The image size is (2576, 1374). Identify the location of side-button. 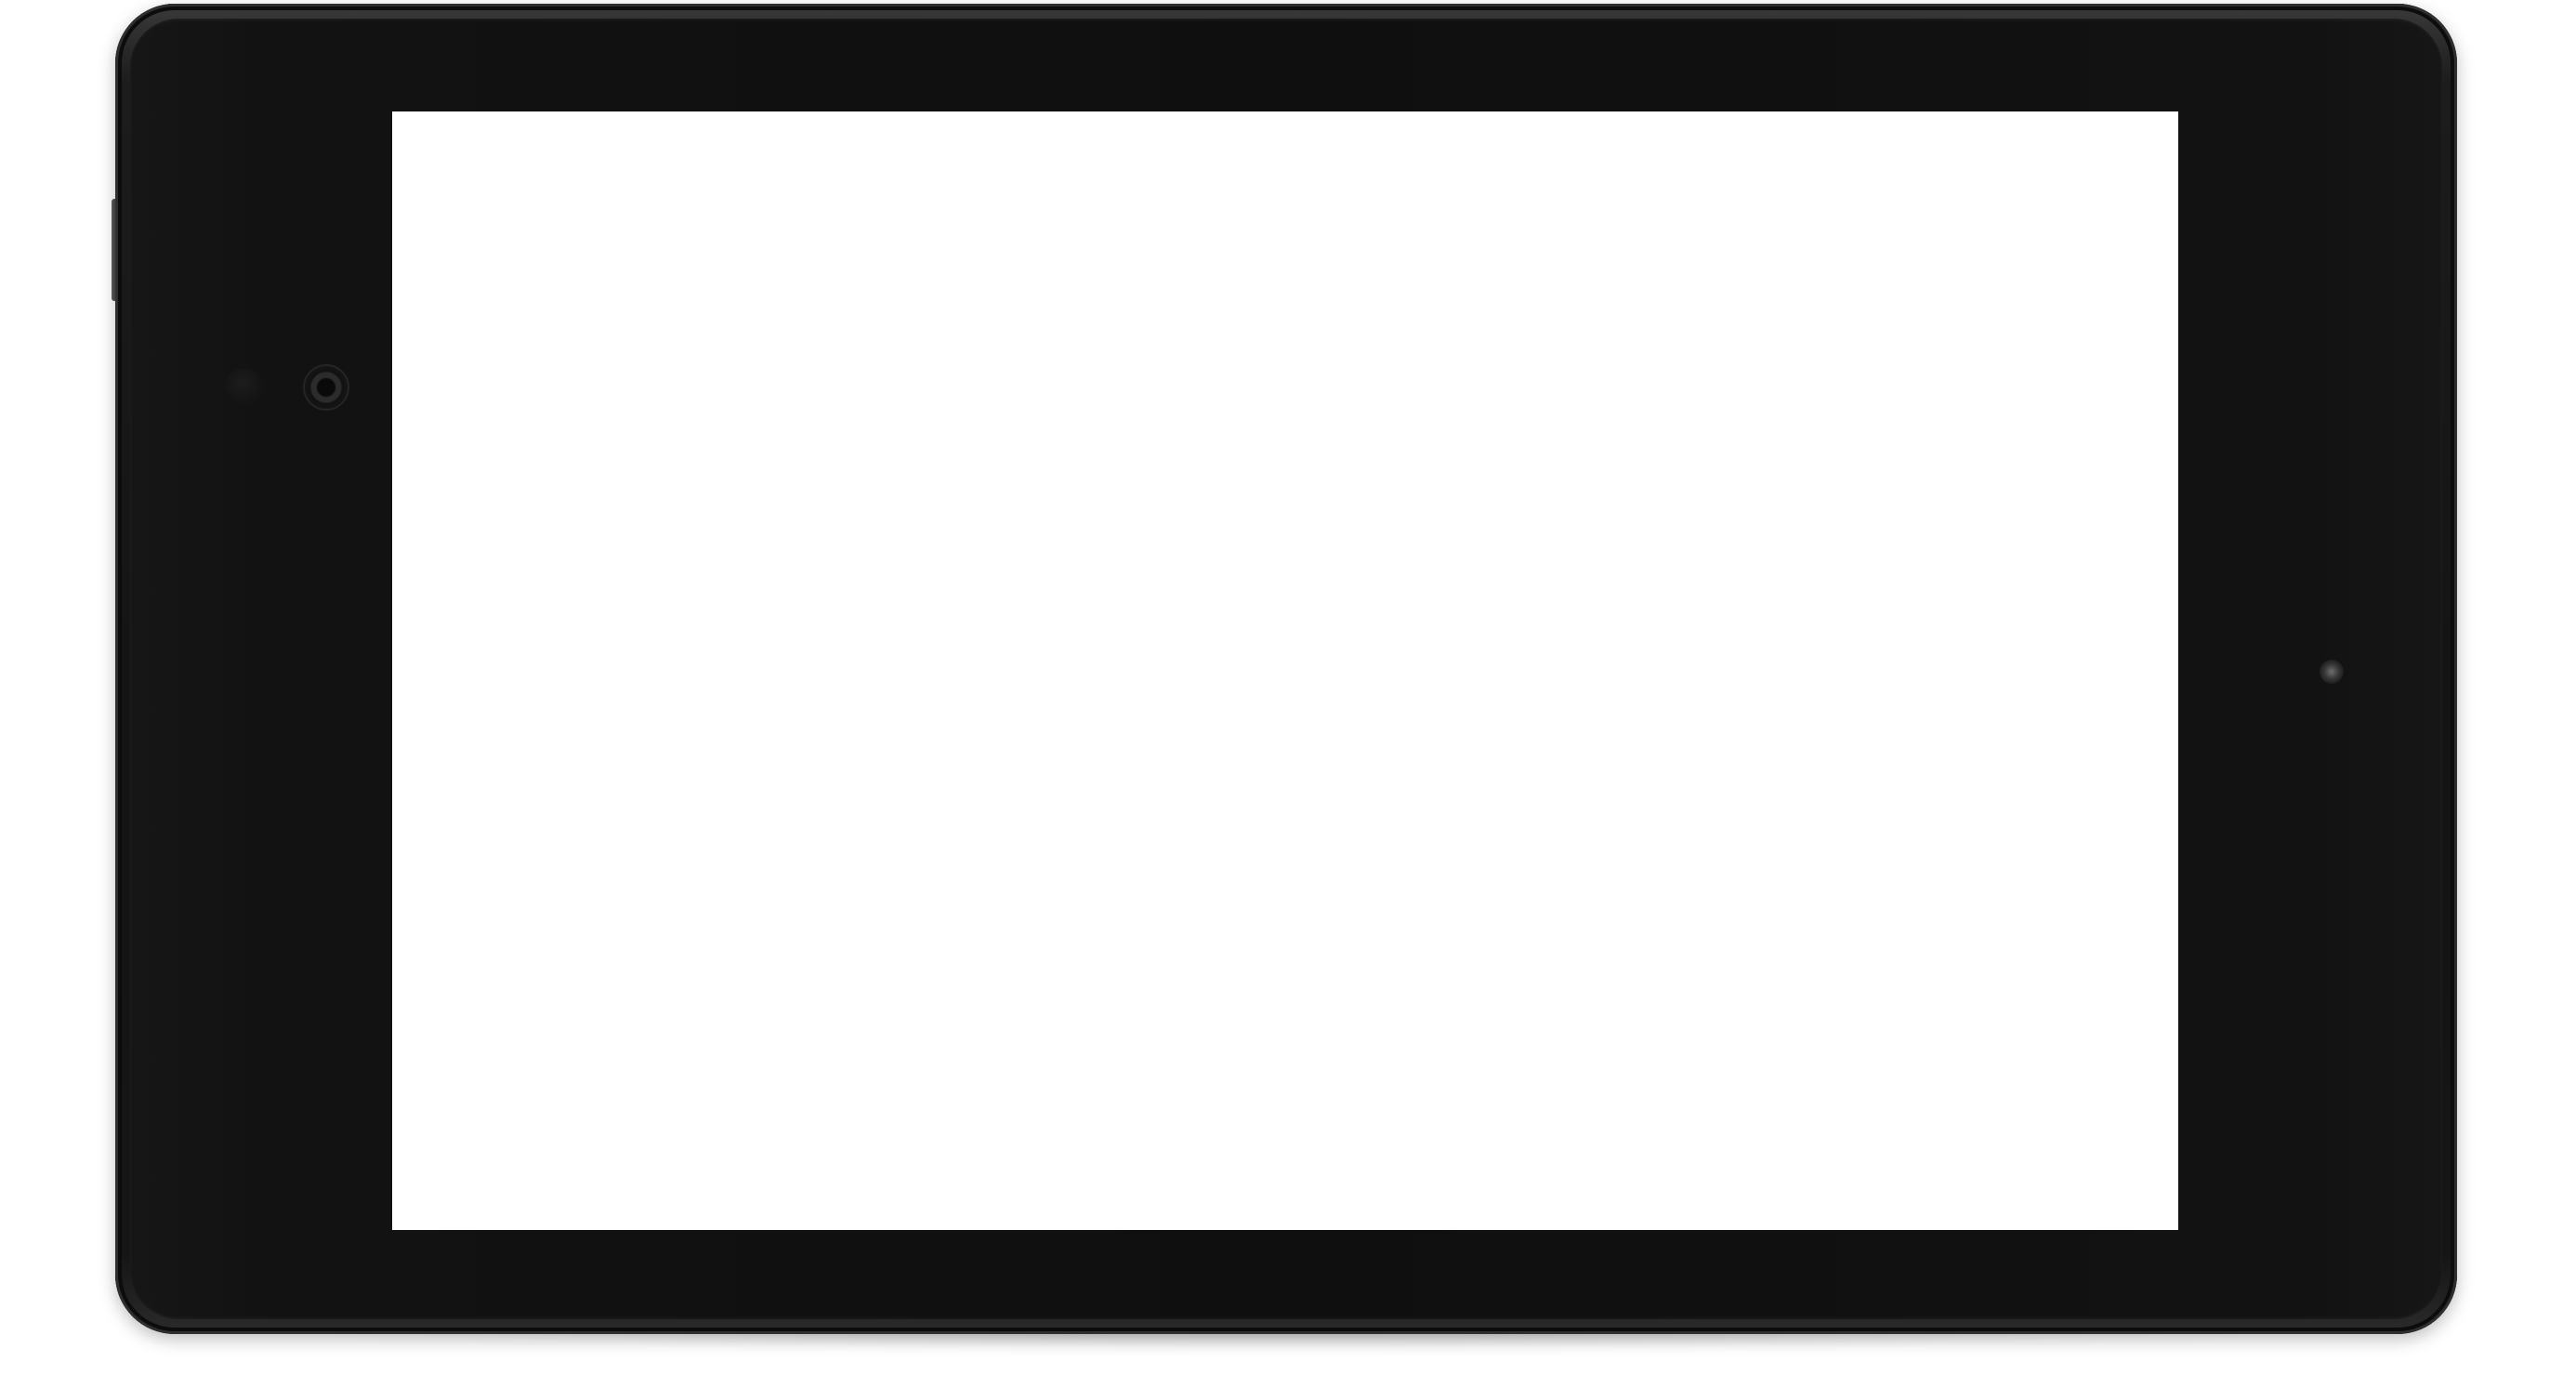
(114, 250).